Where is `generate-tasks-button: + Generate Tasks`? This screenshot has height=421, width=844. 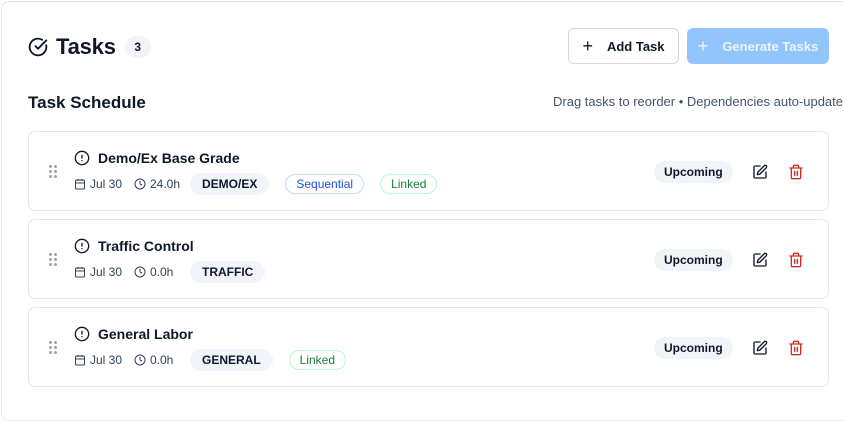 generate-tasks-button: + Generate Tasks is located at coordinates (758, 46).